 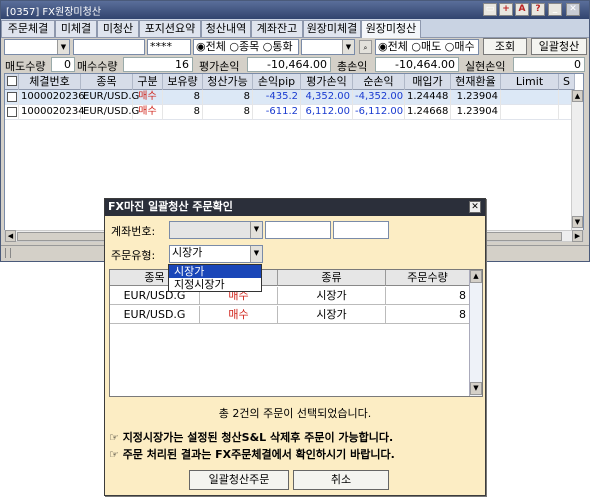 I want to click on col-limit: Limit, so click(x=530, y=82).